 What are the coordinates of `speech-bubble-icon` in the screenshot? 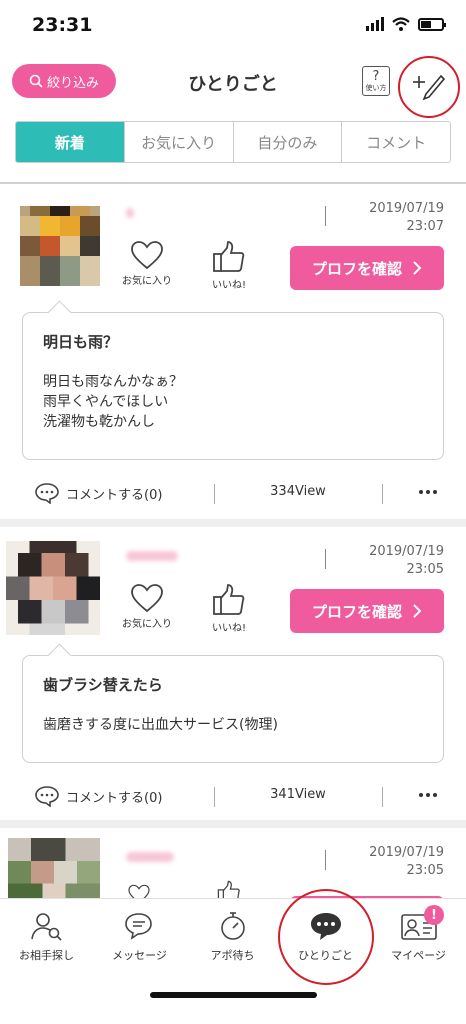 It's located at (325, 926).